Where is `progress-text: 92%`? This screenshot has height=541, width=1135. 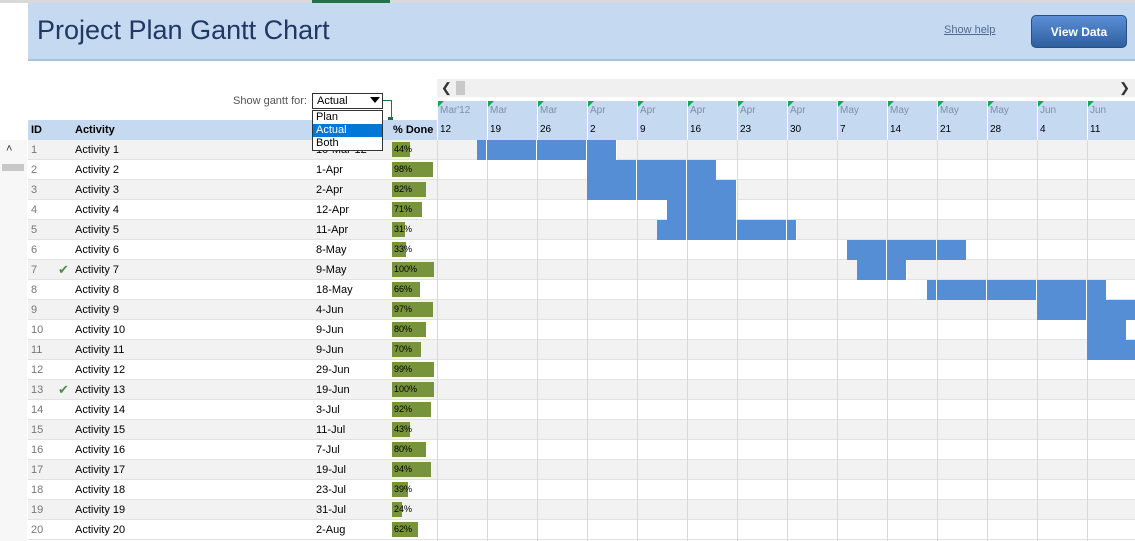 progress-text: 92% is located at coordinates (403, 409).